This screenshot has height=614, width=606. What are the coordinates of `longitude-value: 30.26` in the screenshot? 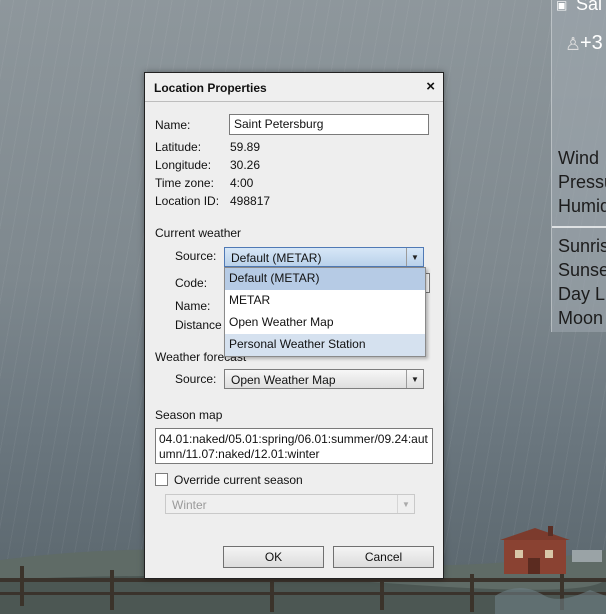 It's located at (245, 165).